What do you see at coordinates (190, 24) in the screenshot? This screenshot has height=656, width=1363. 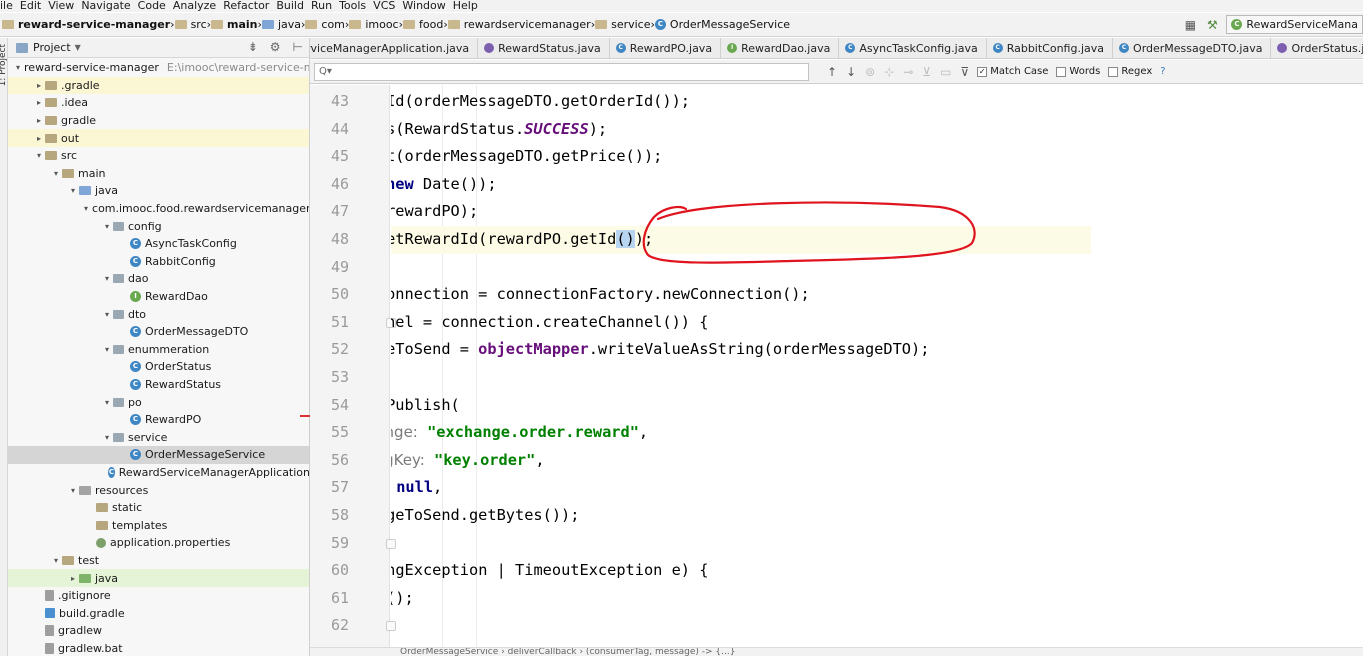 I see `breadcrumb-item: src` at bounding box center [190, 24].